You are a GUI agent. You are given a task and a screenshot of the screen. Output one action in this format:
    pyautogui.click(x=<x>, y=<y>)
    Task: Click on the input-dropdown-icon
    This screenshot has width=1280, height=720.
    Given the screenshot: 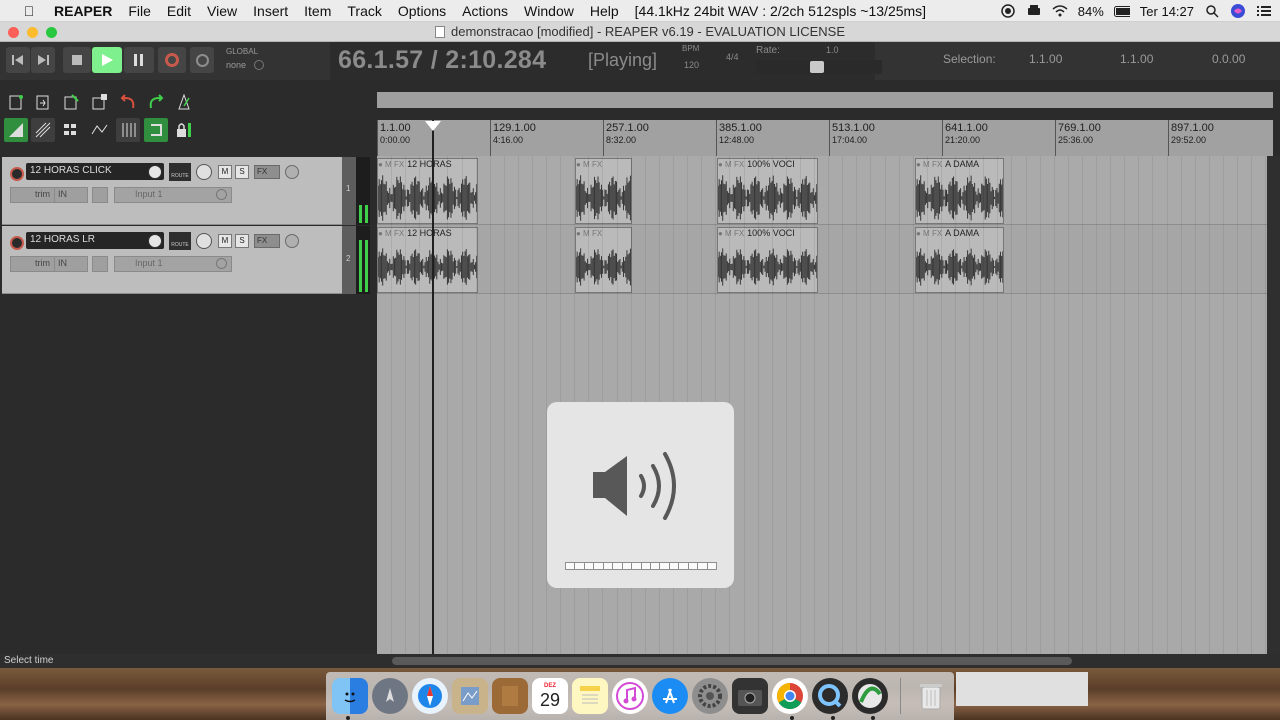 What is the action you would take?
    pyautogui.click(x=221, y=263)
    